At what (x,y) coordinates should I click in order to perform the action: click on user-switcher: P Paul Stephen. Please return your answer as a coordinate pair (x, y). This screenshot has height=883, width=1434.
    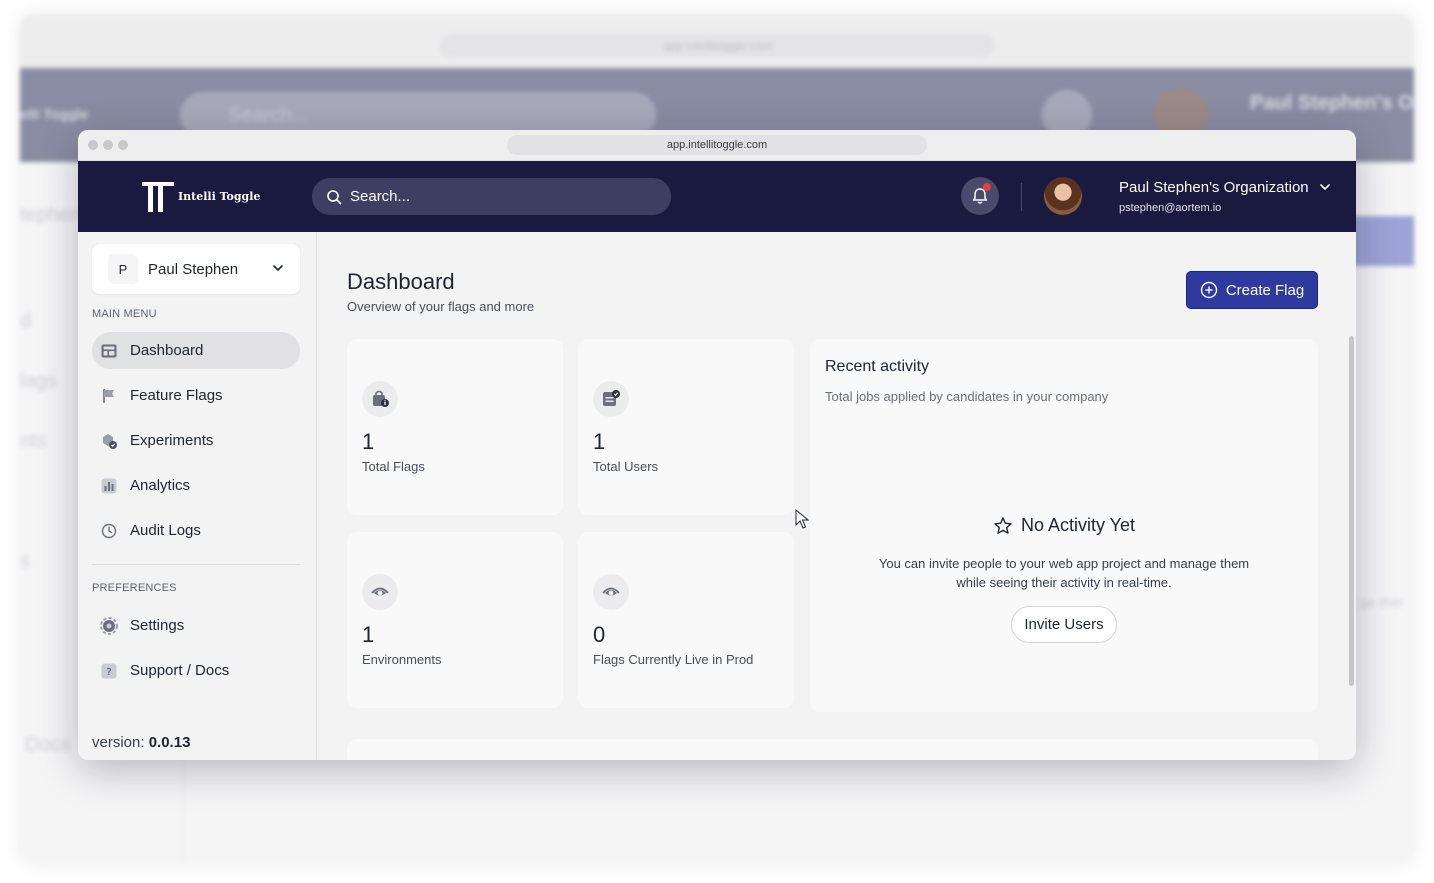
    Looking at the image, I should click on (196, 269).